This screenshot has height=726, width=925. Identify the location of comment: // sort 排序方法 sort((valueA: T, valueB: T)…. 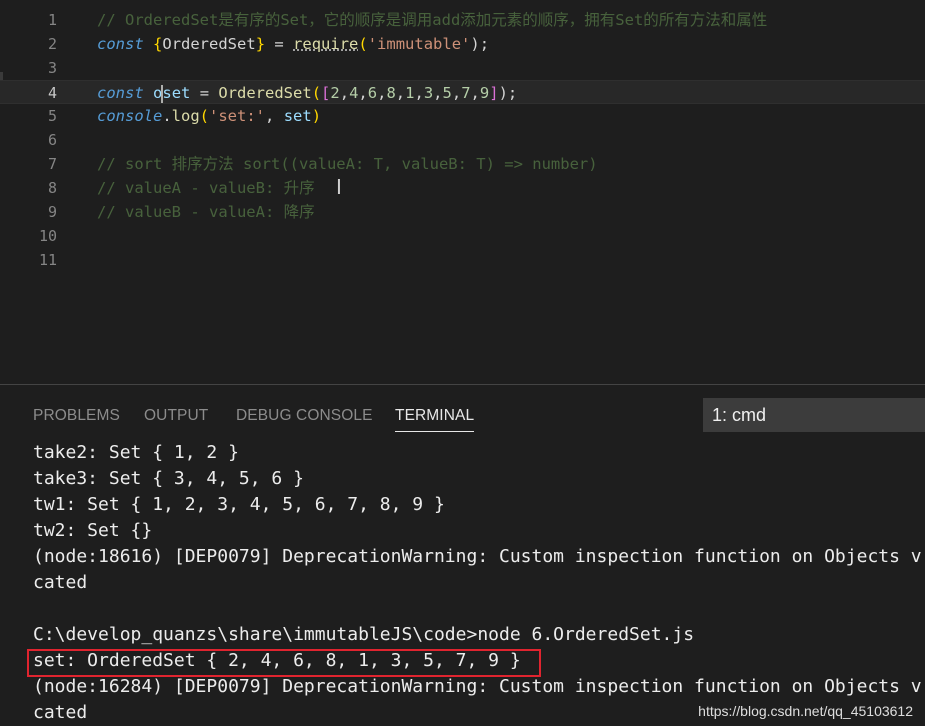
(347, 164).